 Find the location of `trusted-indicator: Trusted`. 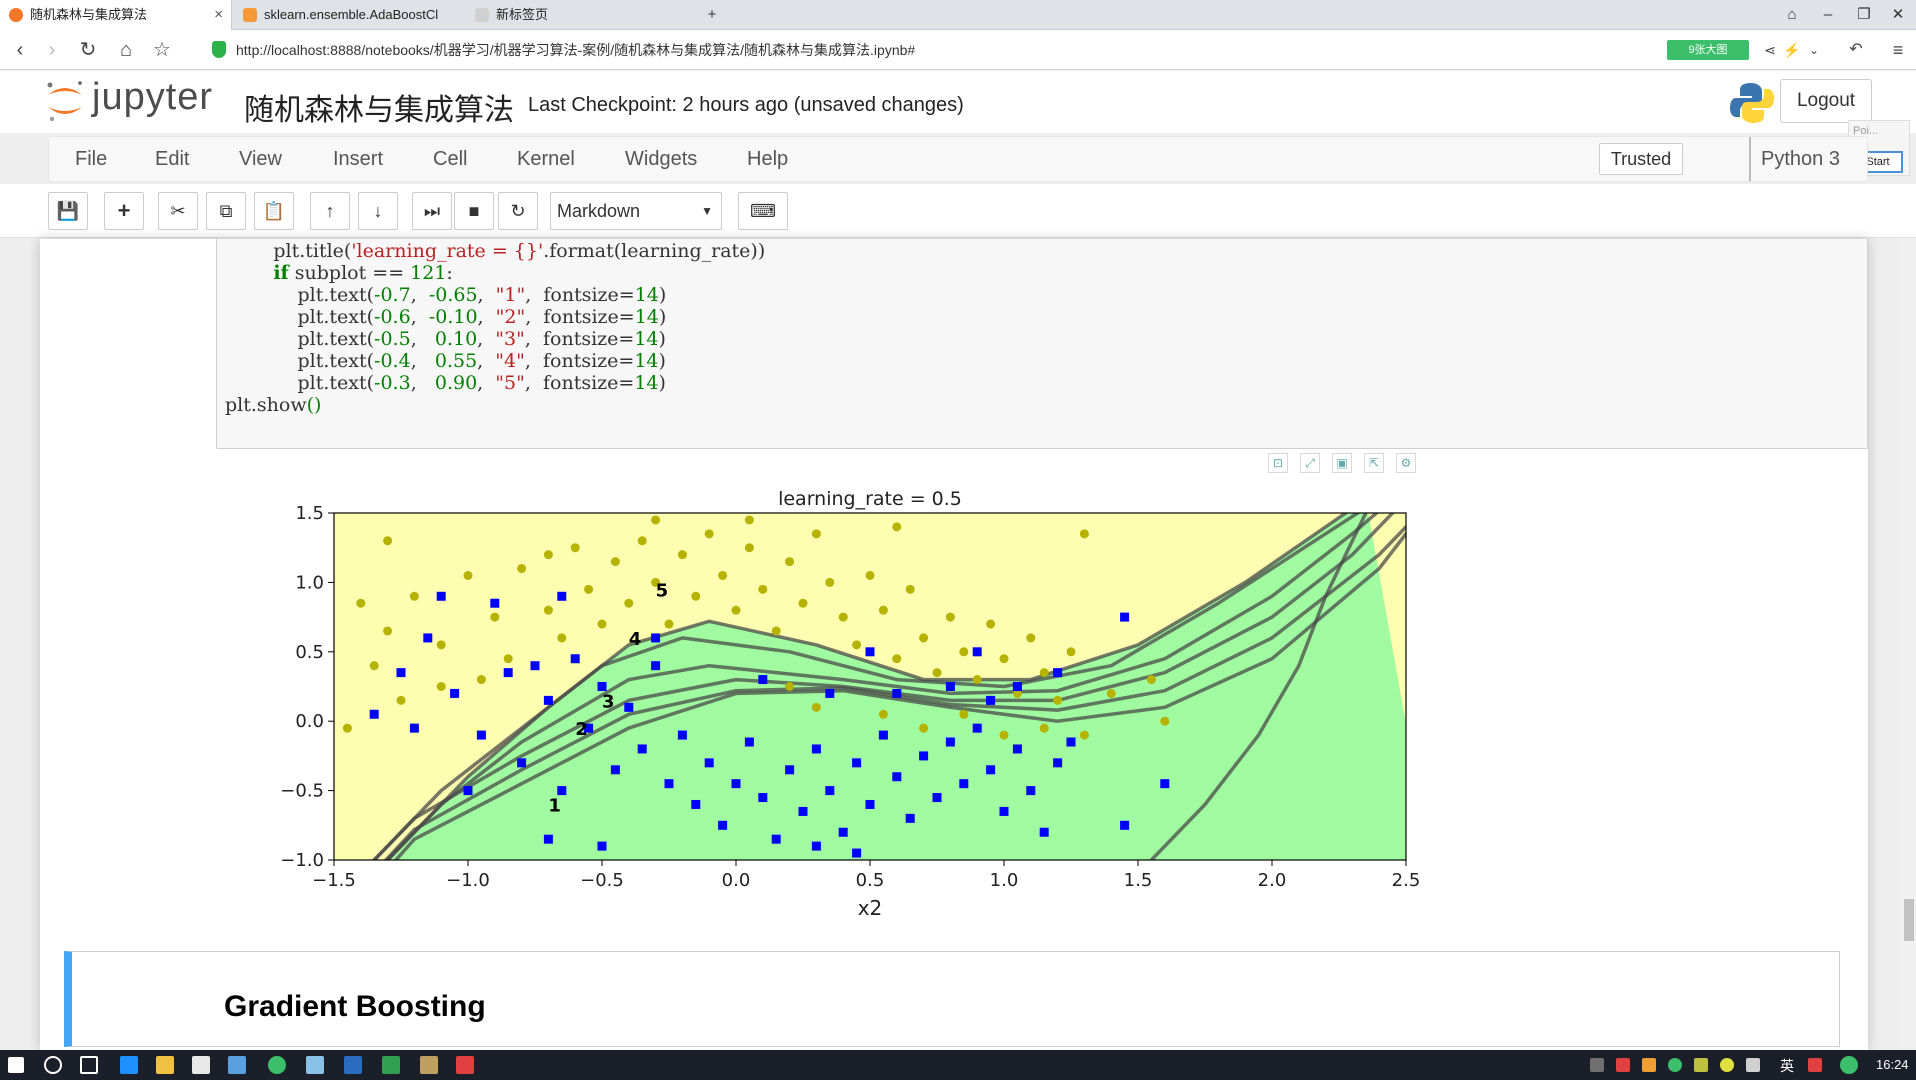

trusted-indicator: Trusted is located at coordinates (1641, 159).